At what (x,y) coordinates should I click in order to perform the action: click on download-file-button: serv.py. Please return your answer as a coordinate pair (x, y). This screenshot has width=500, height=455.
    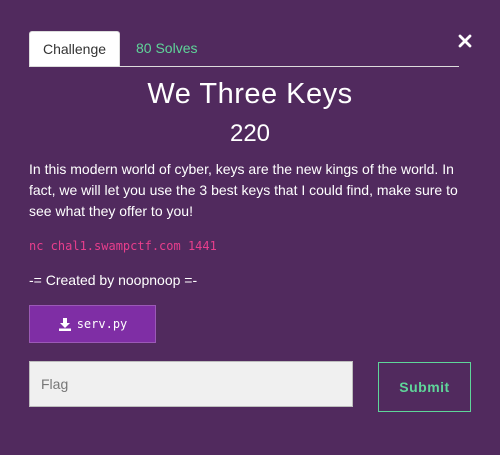
    Looking at the image, I should click on (92, 324).